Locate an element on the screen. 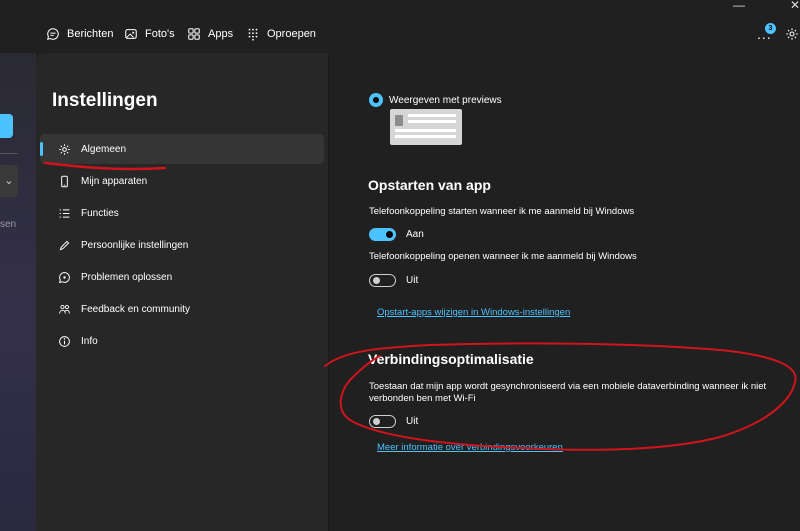 The height and width of the screenshot is (531, 800). nav-tab-apps: Apps is located at coordinates (210, 34).